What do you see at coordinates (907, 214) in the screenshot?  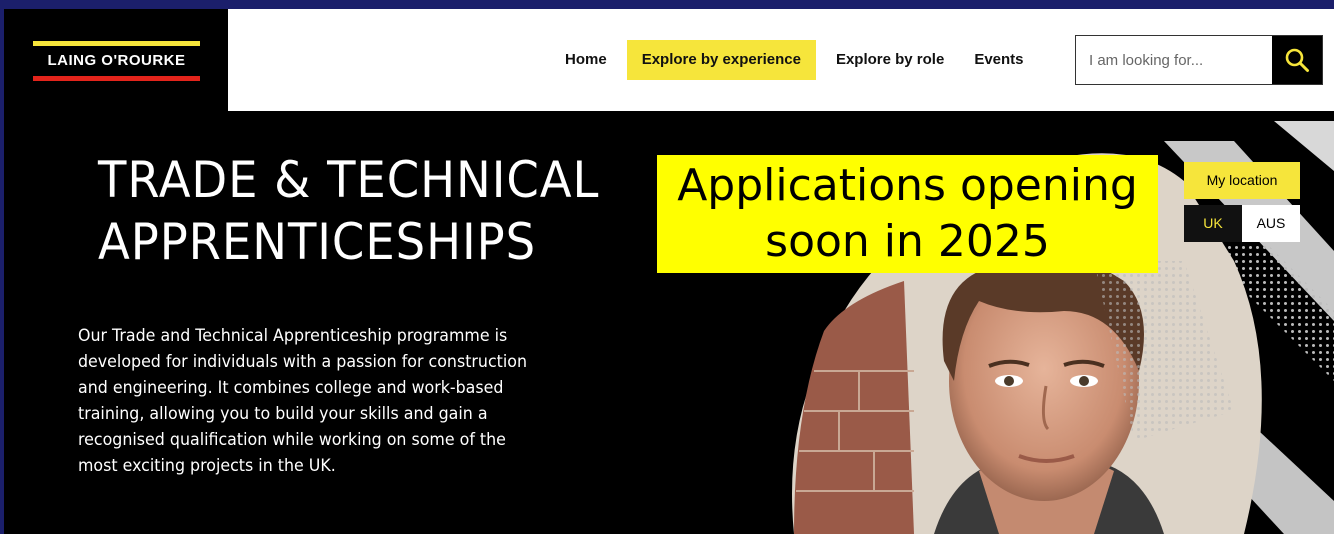 I see `applications-banner: Applications opening soon in 2025` at bounding box center [907, 214].